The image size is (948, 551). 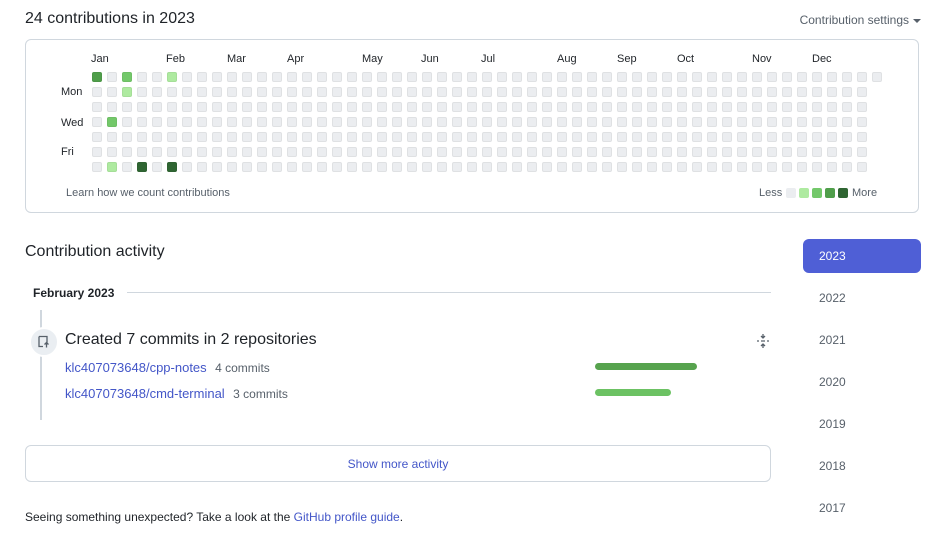 I want to click on year-2023: 2023, so click(x=862, y=256).